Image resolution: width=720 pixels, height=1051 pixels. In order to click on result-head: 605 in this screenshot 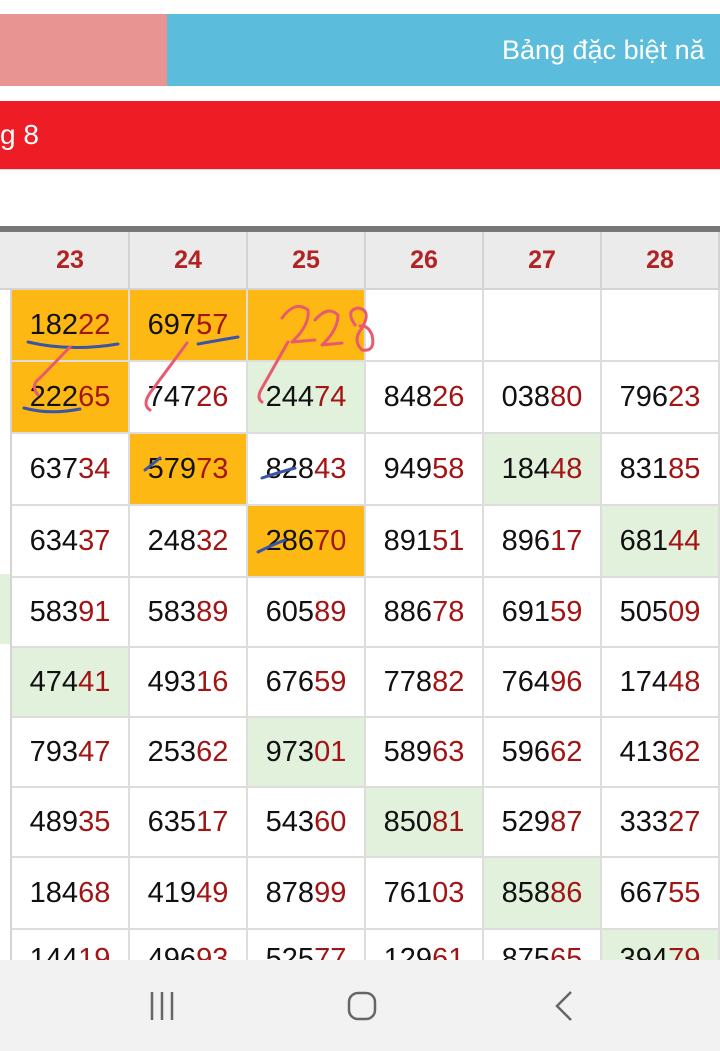, I will do `click(290, 612)`.